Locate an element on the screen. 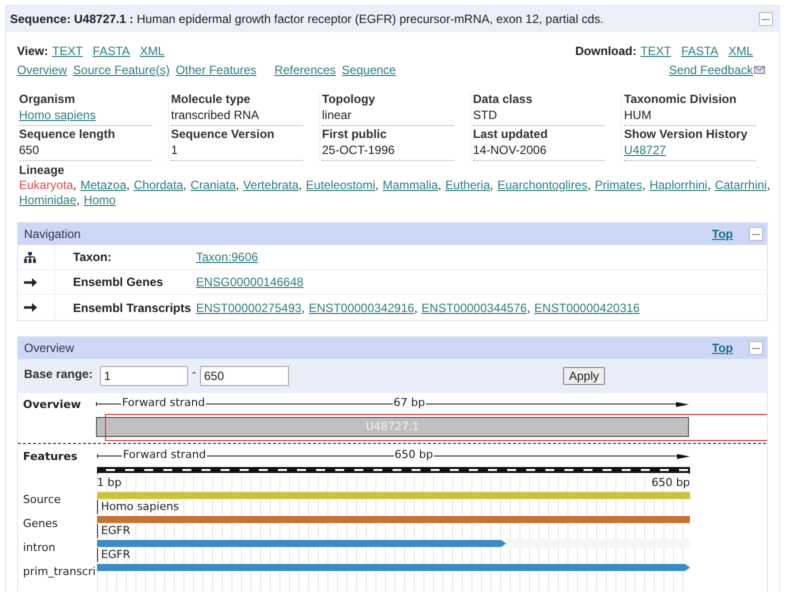 Image resolution: width=800 pixels, height=592 pixels. base-range-label: Base range: is located at coordinates (59, 374).